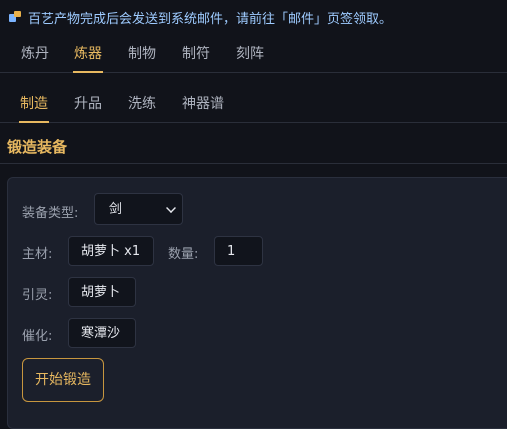 The image size is (507, 429). What do you see at coordinates (15, 17) in the screenshot?
I see `mail-box-icon` at bounding box center [15, 17].